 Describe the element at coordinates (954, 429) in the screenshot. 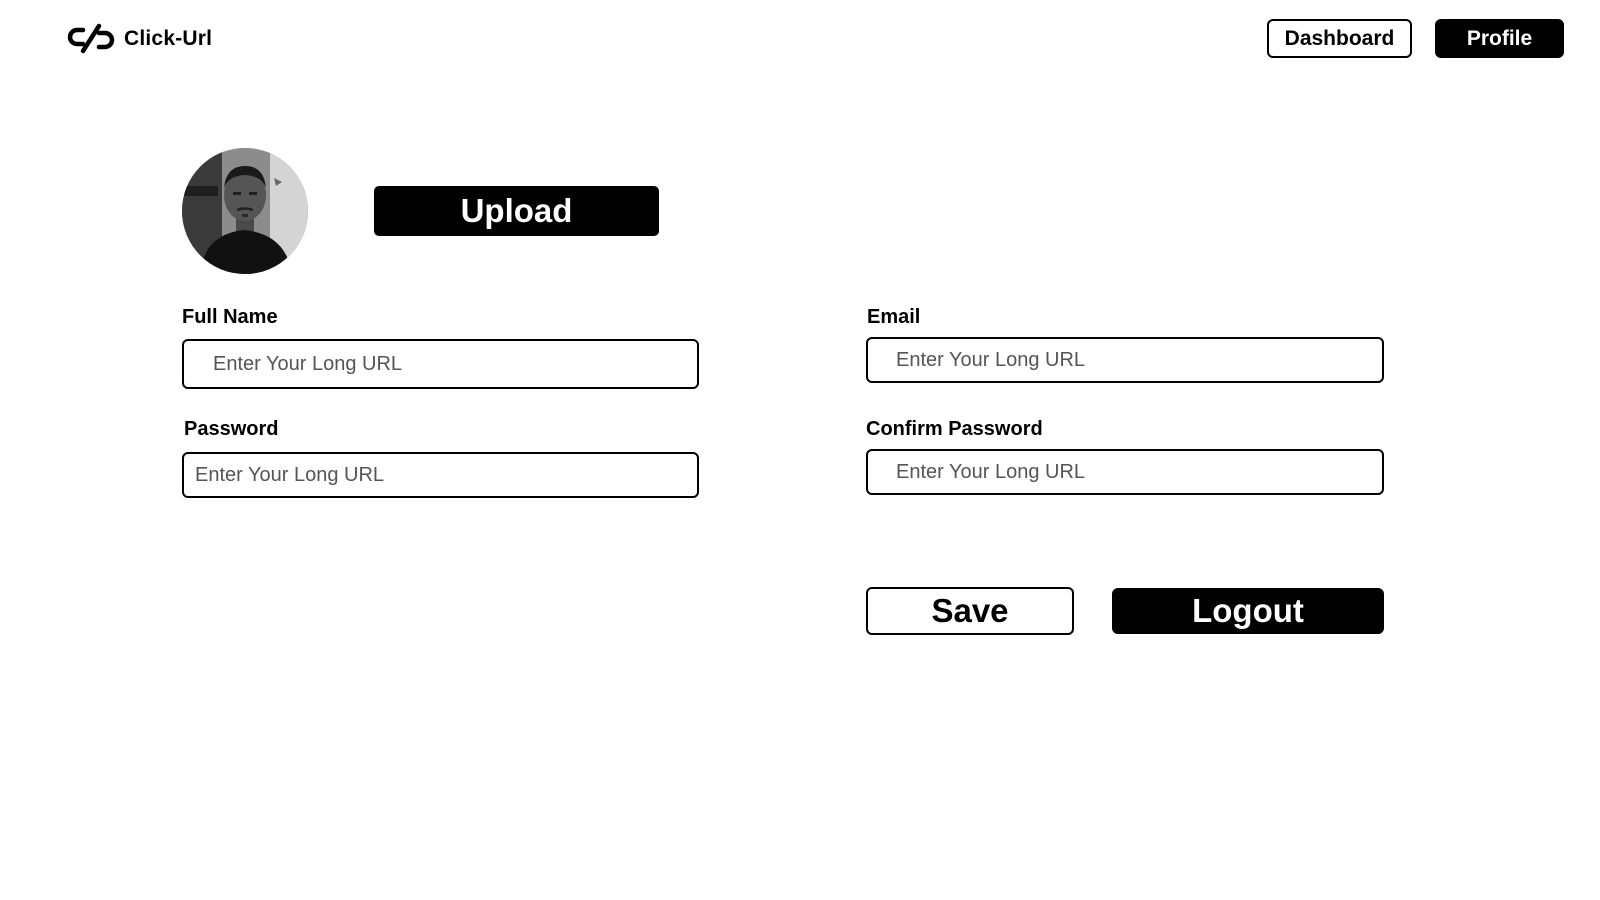

I see `confirm-password-label: Confirm Password` at that location.